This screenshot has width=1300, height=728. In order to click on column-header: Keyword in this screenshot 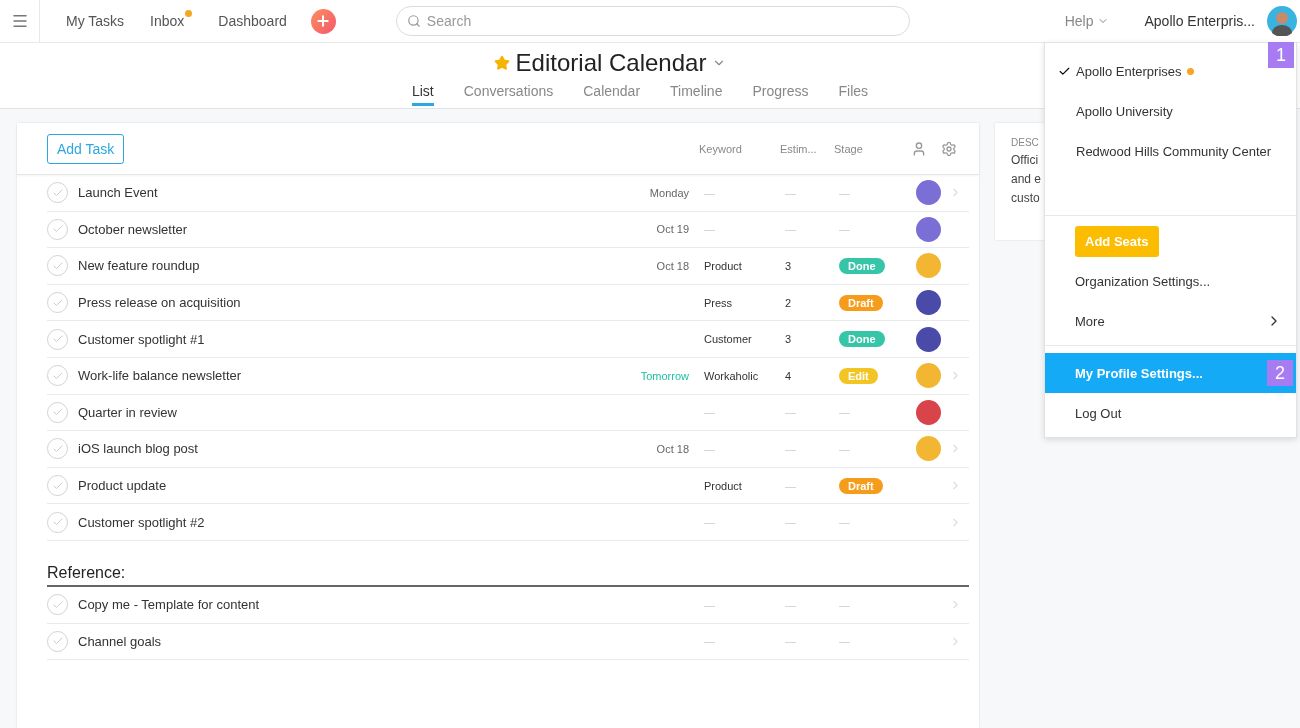, I will do `click(739, 148)`.